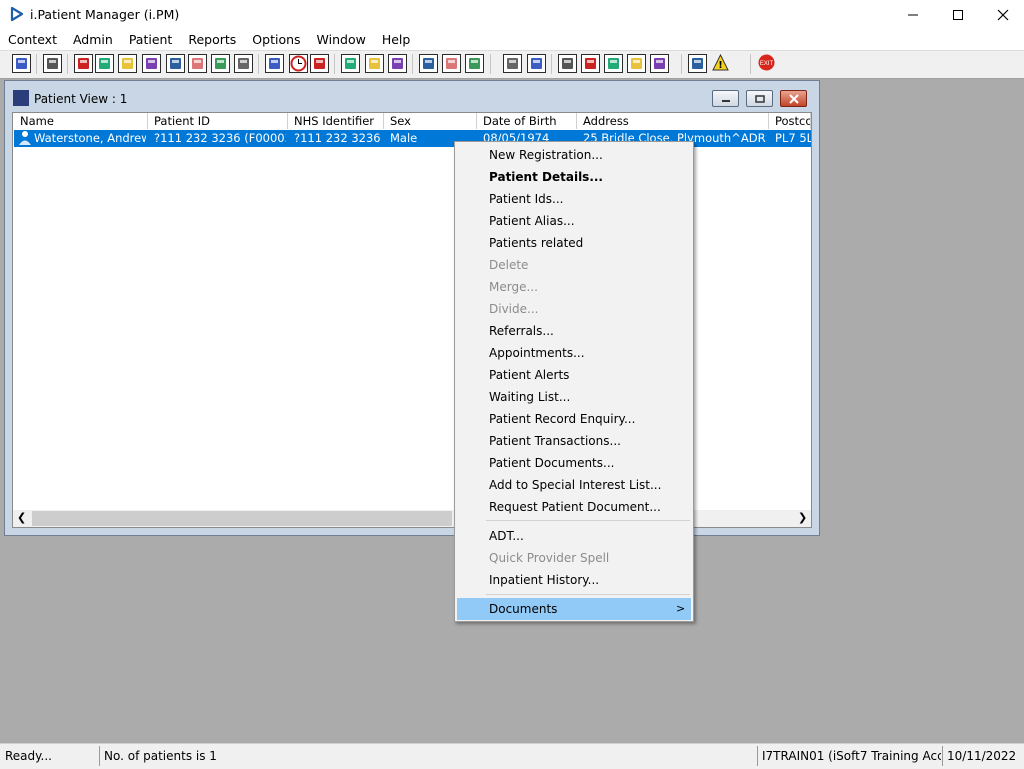  What do you see at coordinates (175, 63) in the screenshot?
I see `person-card-button` at bounding box center [175, 63].